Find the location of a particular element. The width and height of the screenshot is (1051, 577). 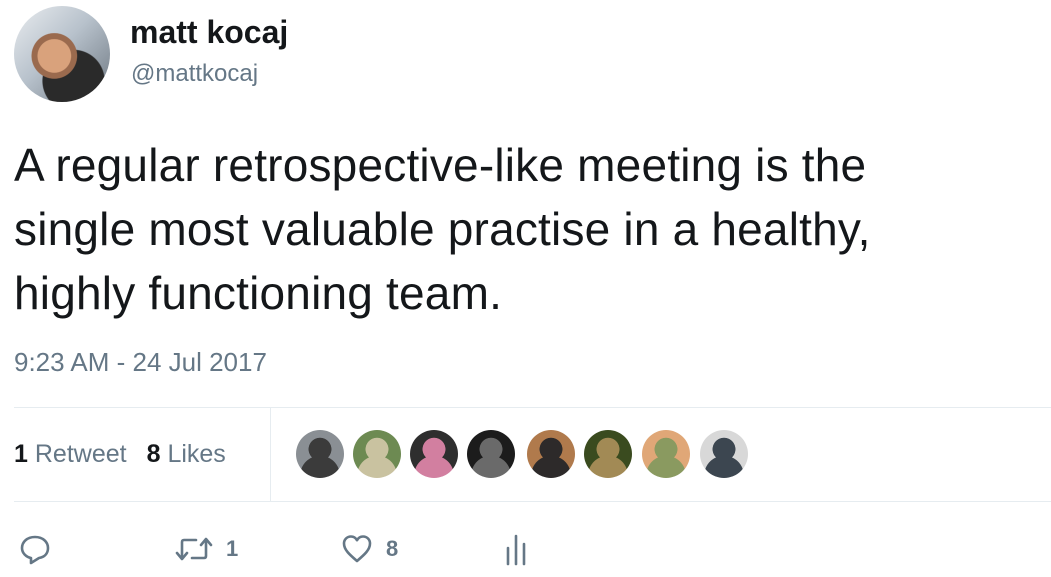

author-name: matt kocaj is located at coordinates (209, 32).